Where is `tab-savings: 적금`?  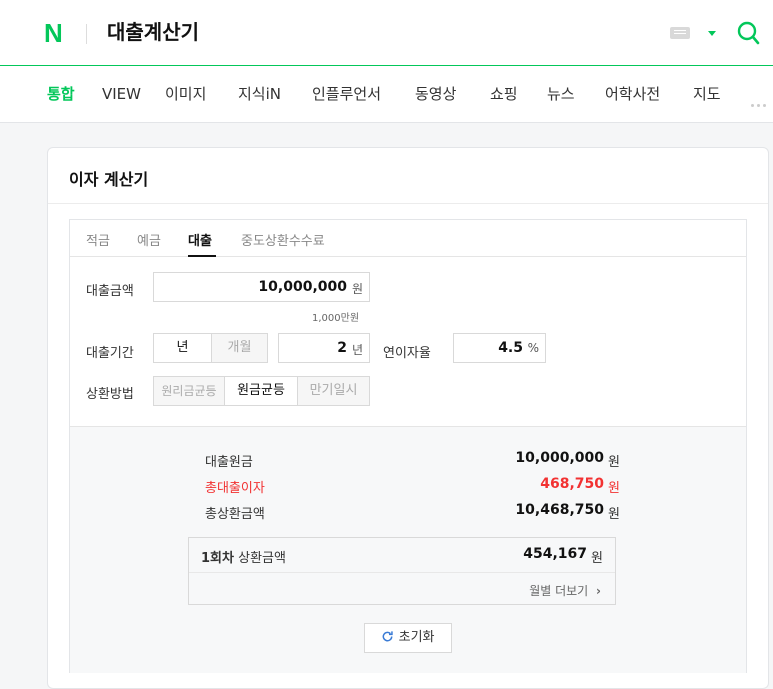 tab-savings: 적금 is located at coordinates (98, 239).